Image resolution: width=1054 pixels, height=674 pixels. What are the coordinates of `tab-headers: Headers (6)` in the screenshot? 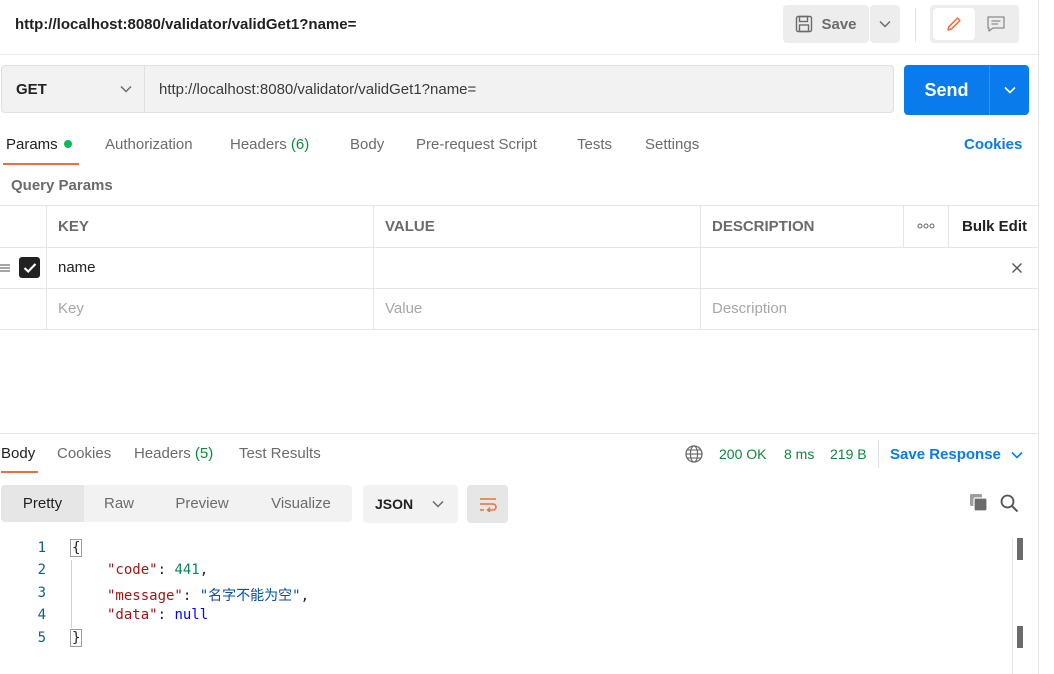 It's located at (269, 144).